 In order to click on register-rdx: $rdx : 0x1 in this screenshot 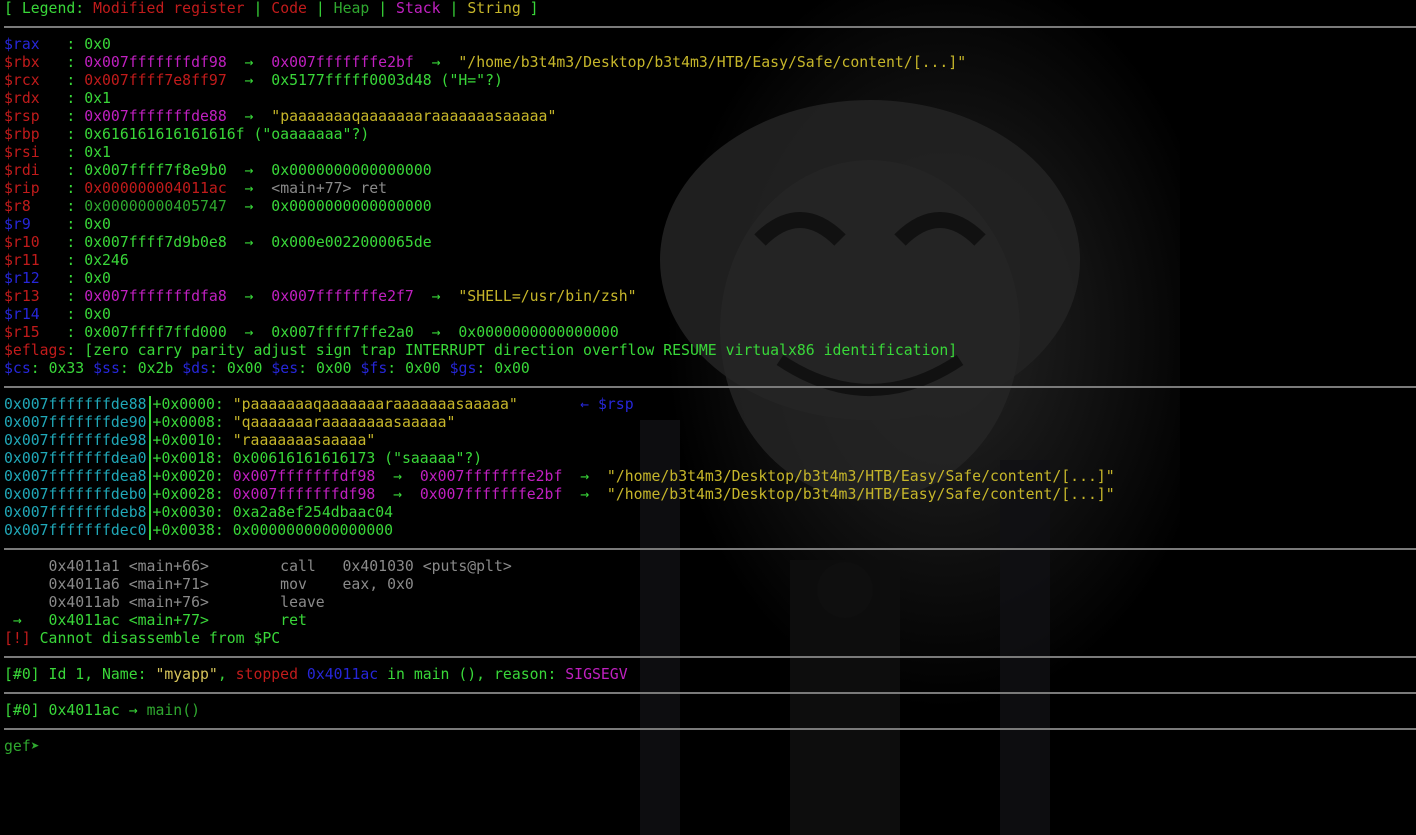, I will do `click(57, 98)`.